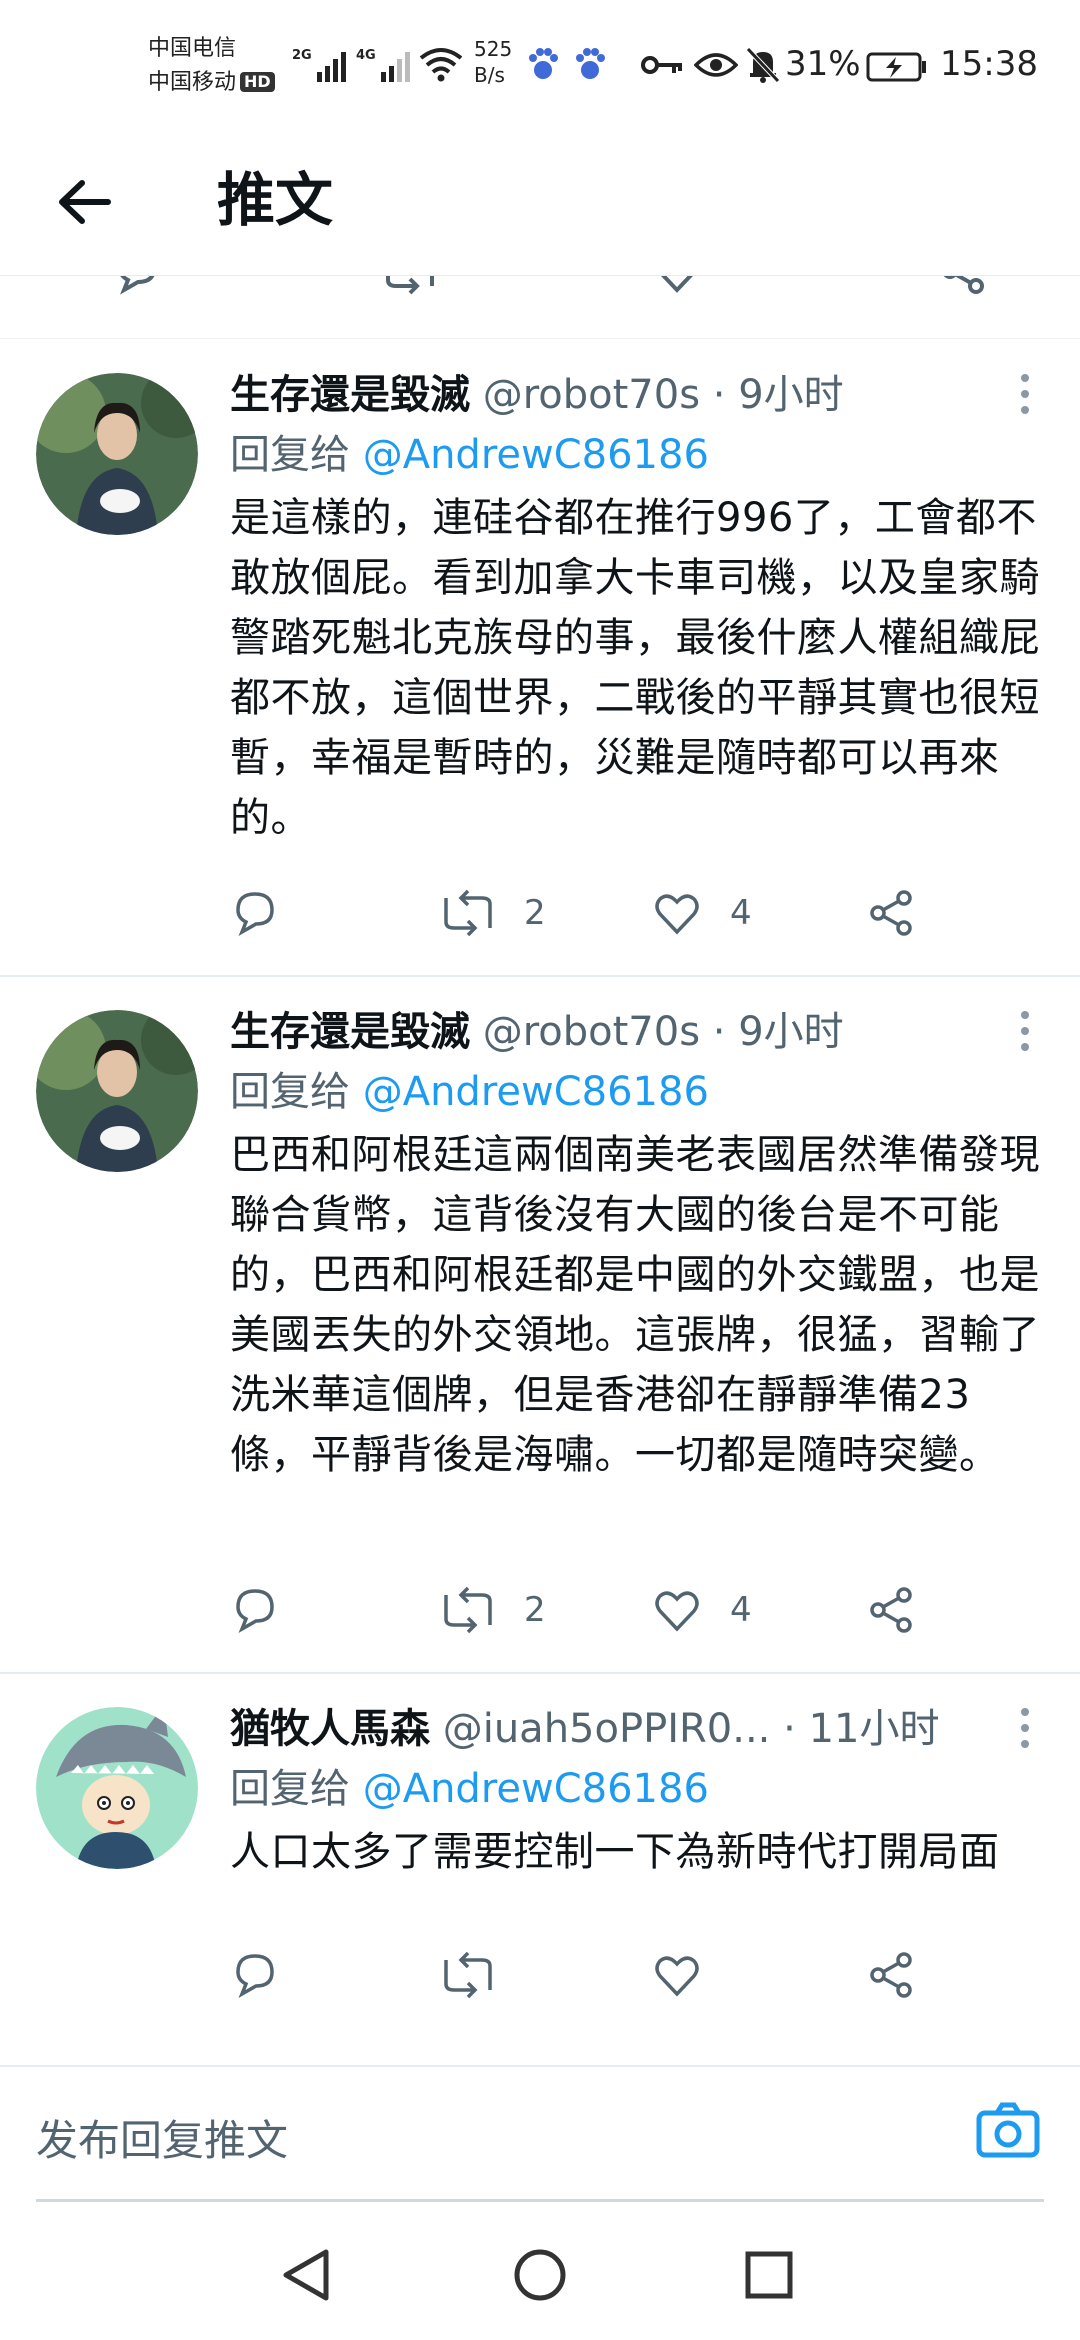  What do you see at coordinates (211, 66) in the screenshot?
I see `carrier-info: 中国电信 中国移动 HD` at bounding box center [211, 66].